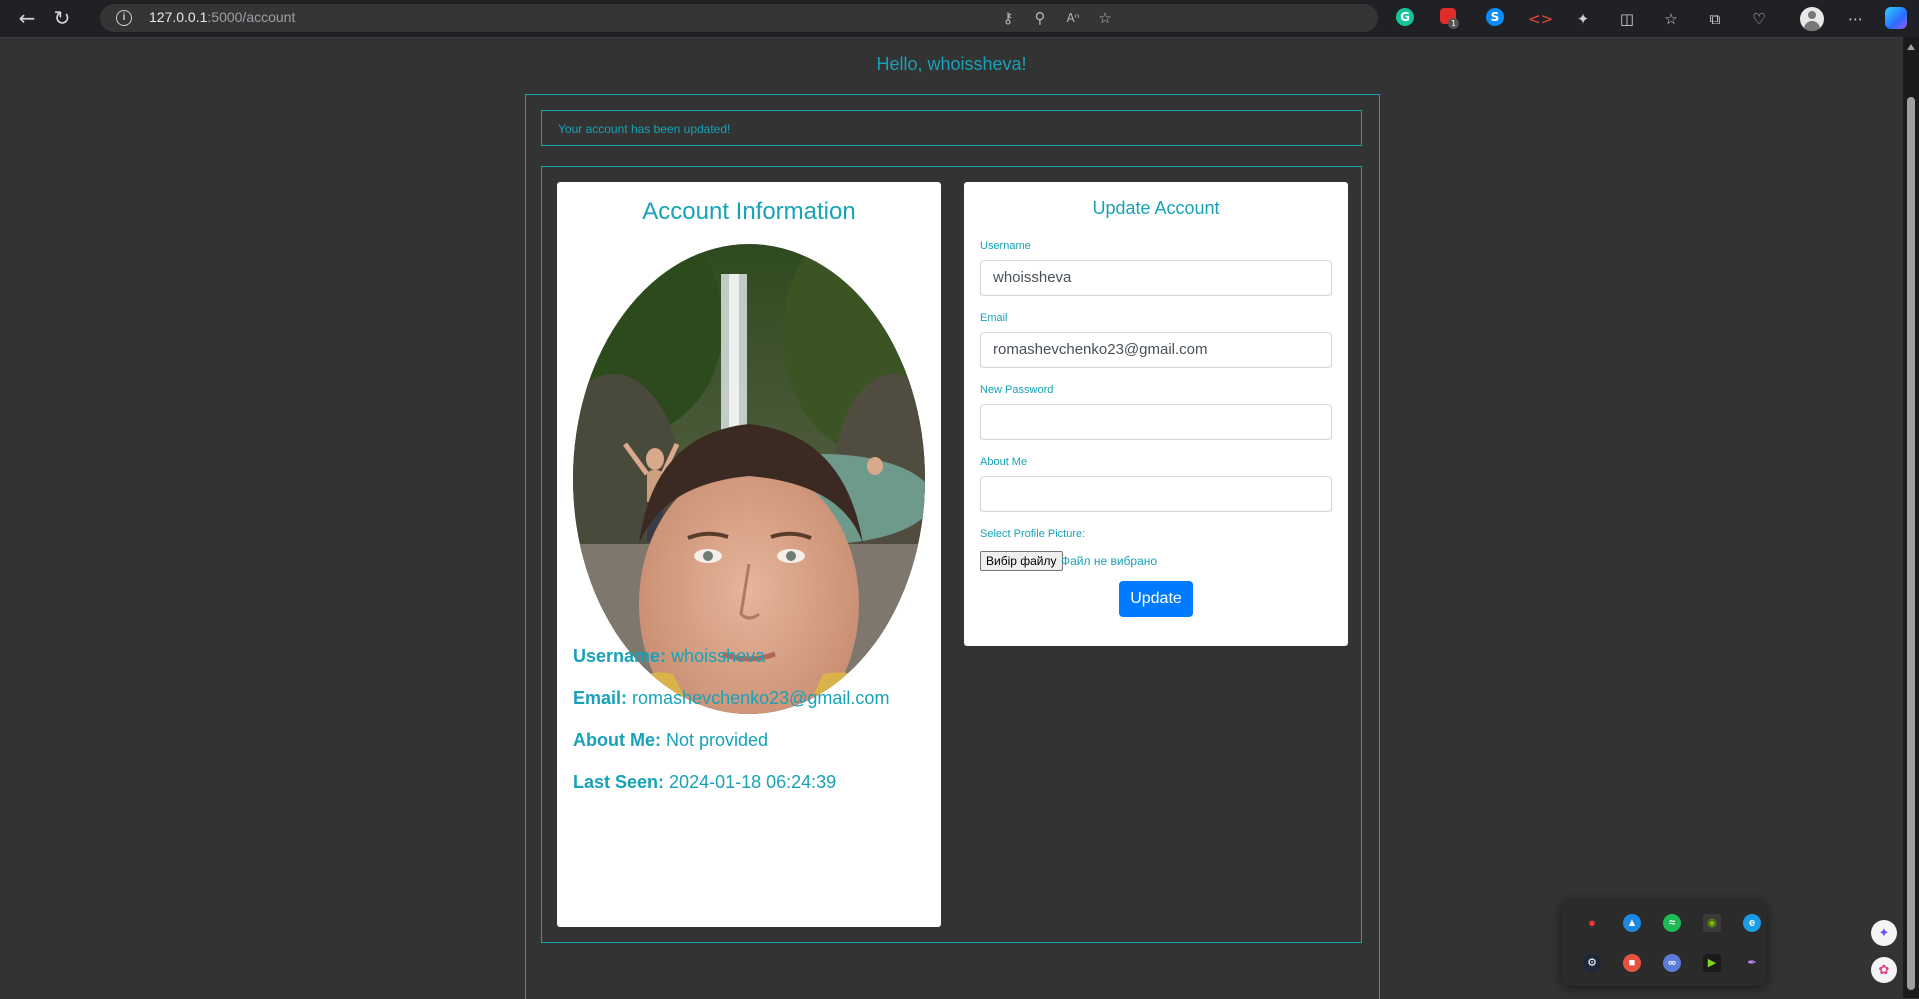 The height and width of the screenshot is (999, 1919). What do you see at coordinates (222, 17) in the screenshot?
I see `url-text: 127.0.0.1:5000/account` at bounding box center [222, 17].